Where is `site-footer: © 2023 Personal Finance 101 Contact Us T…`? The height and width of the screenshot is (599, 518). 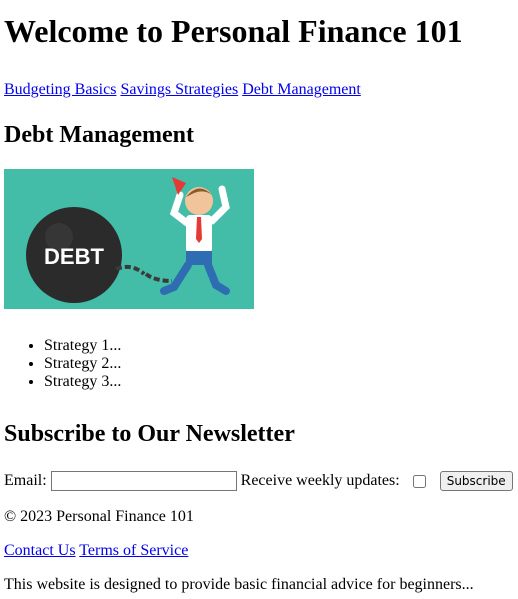 site-footer: © 2023 Personal Finance 101 Contact Us T… is located at coordinates (259, 551).